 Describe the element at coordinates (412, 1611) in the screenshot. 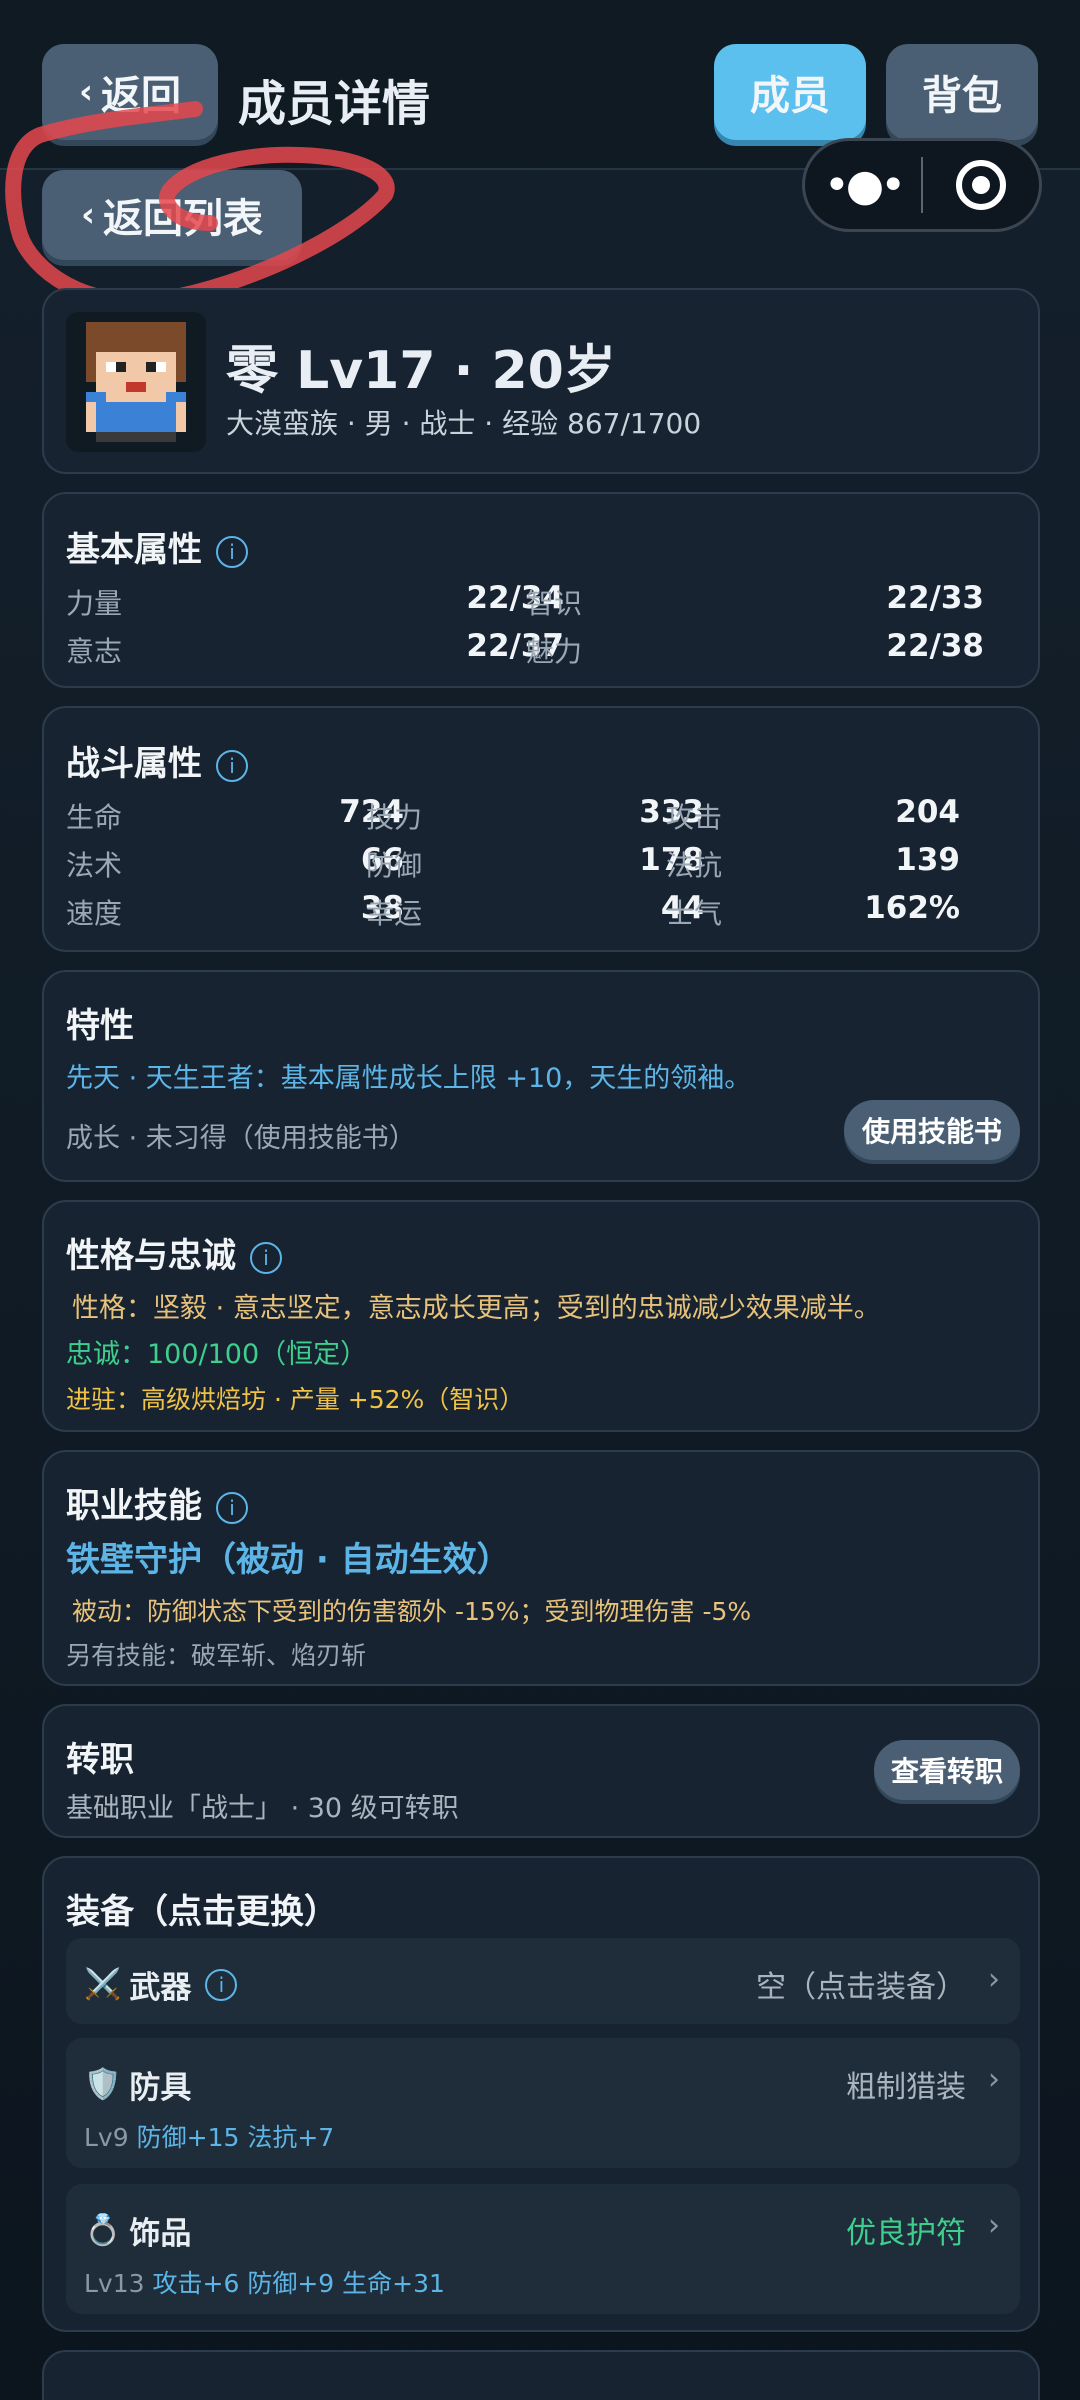

I see `skill-description: 被动：防御状态下受到的伤害额外 -15%；受到物理伤害 -5%` at that location.